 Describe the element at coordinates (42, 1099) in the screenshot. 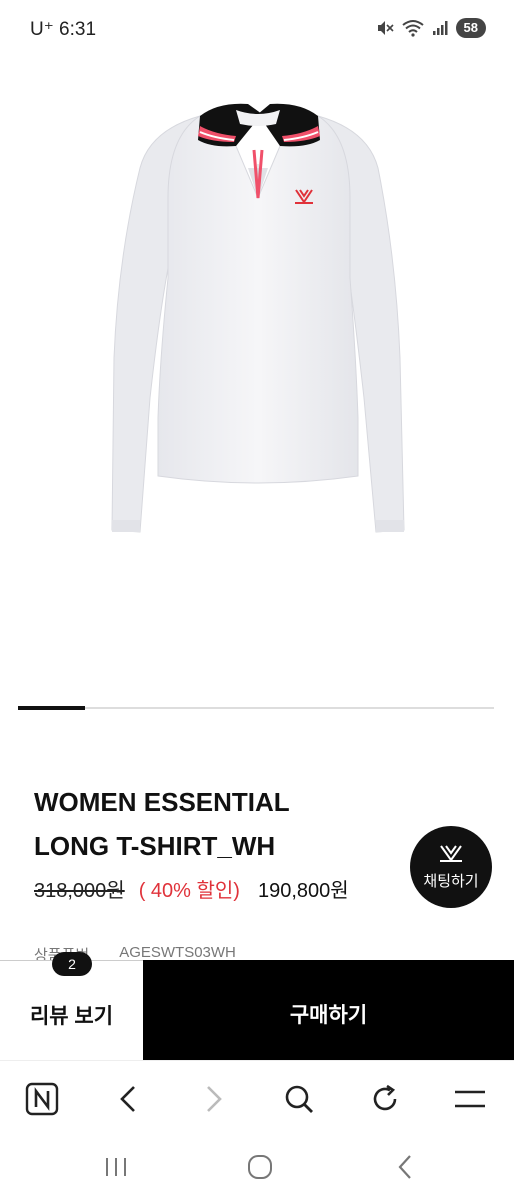

I see `naver-home-icon` at that location.